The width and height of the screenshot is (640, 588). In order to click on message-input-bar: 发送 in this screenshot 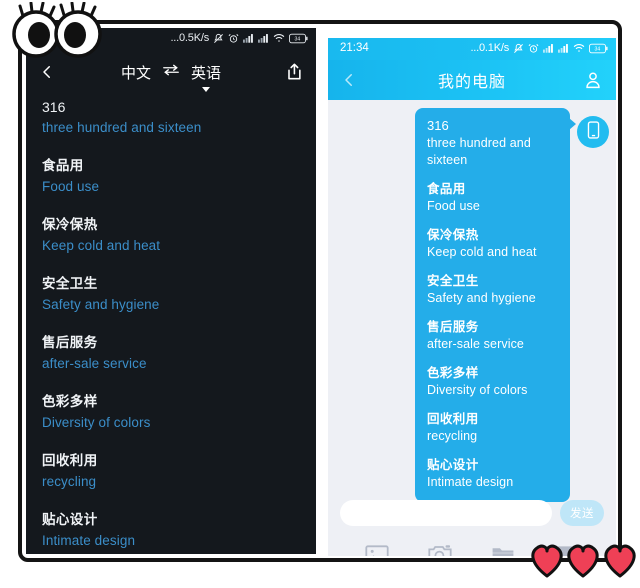, I will do `click(472, 513)`.